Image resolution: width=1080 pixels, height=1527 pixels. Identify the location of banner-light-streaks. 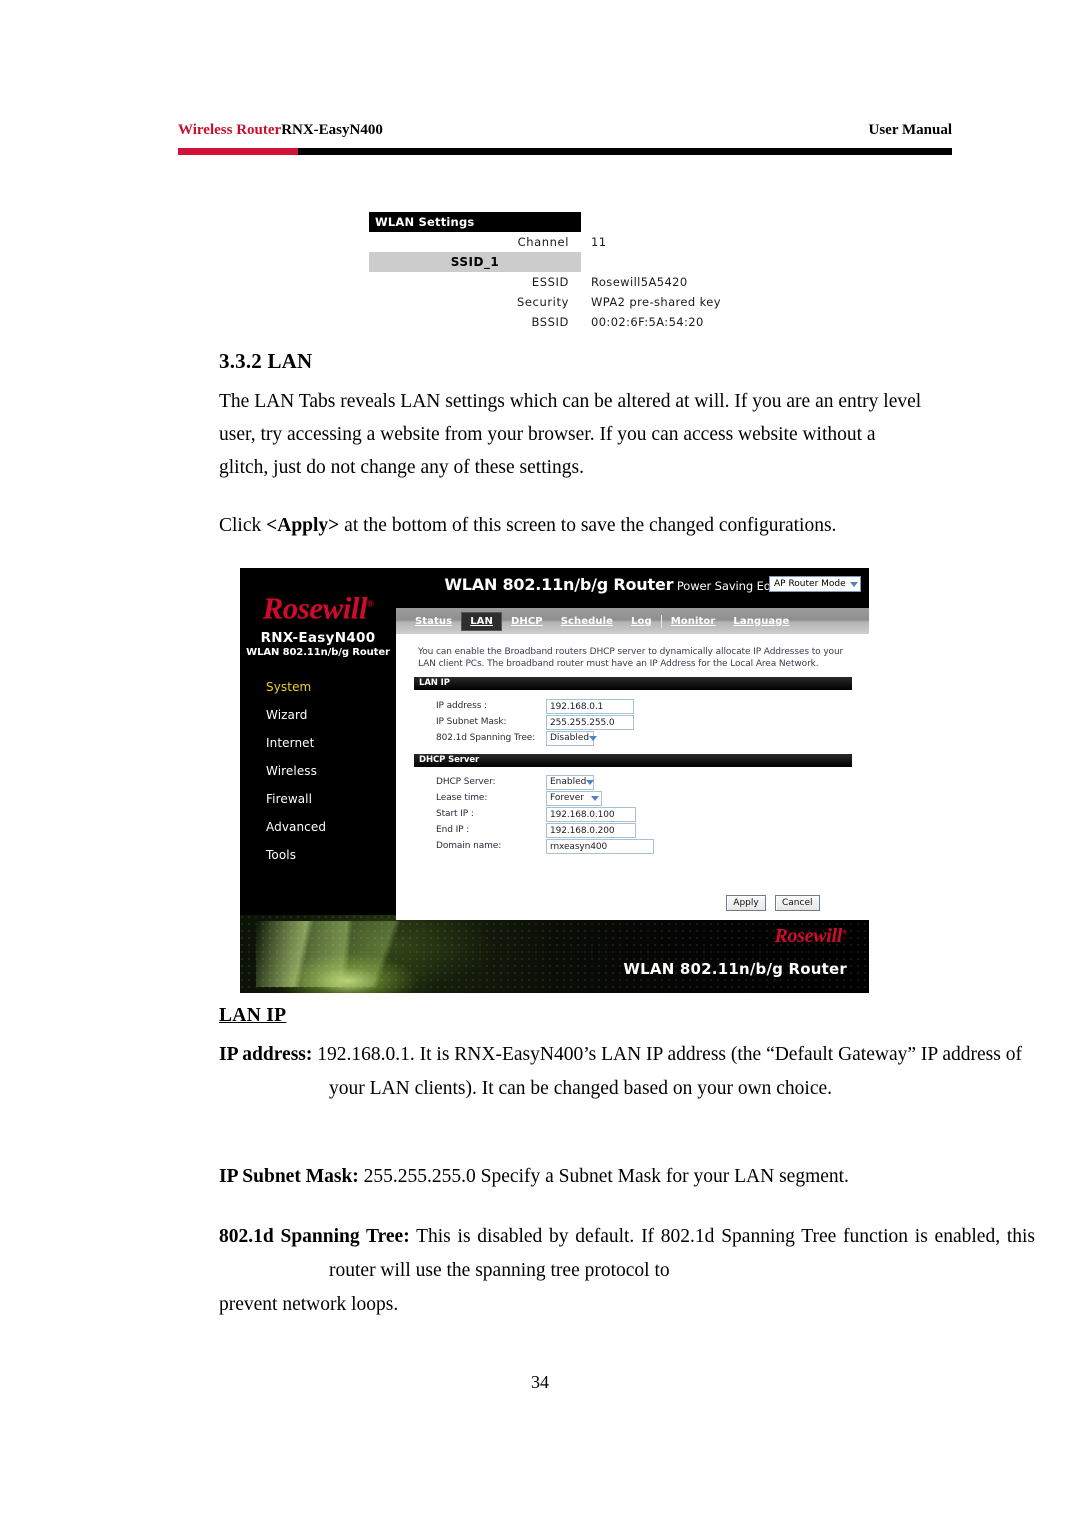
(356, 954).